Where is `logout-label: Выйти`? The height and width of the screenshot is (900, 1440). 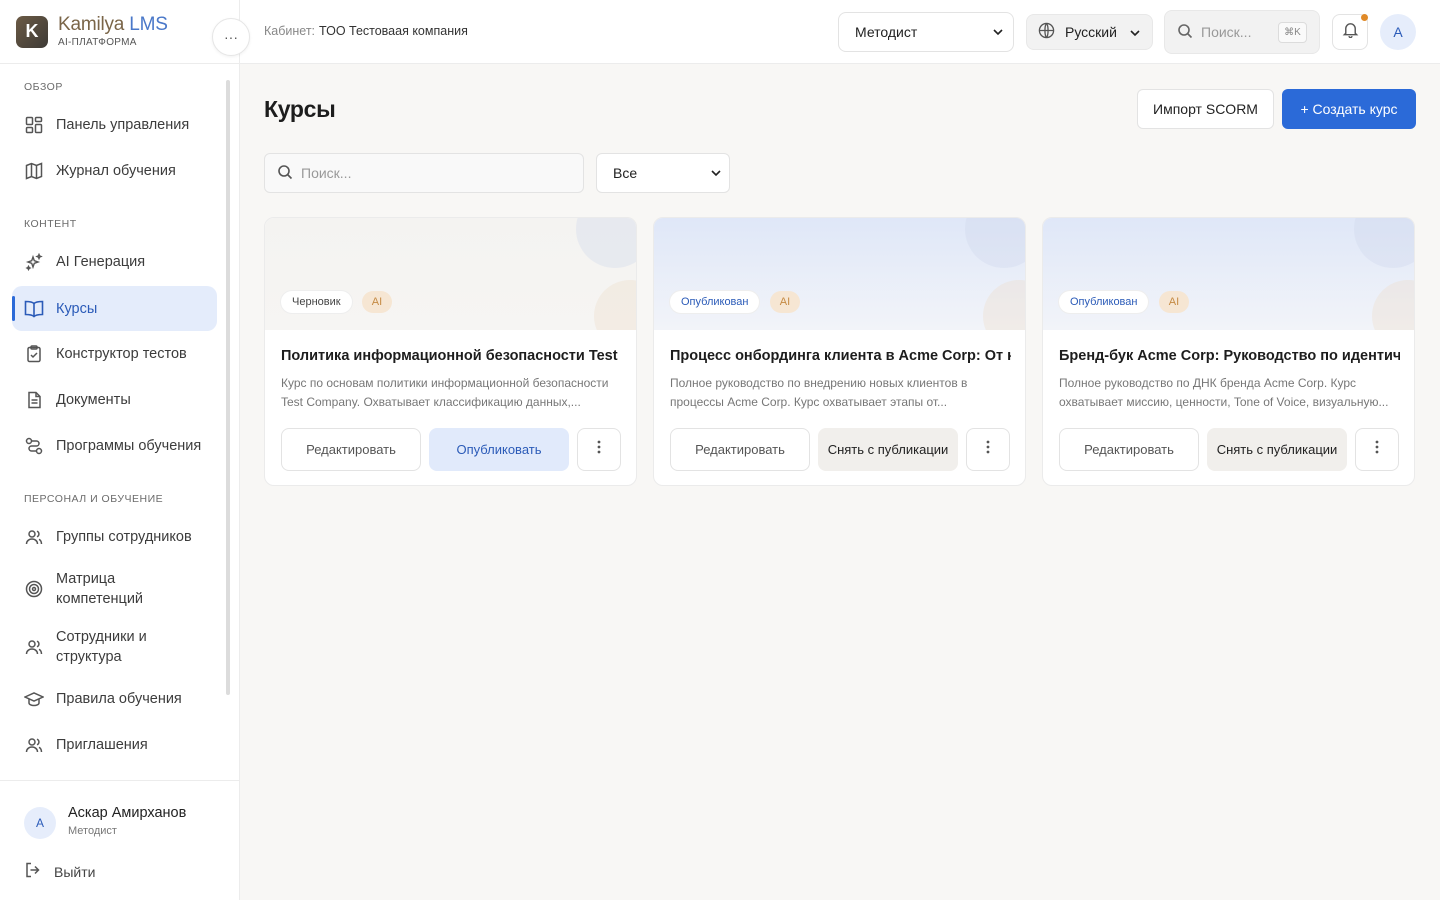 logout-label: Выйти is located at coordinates (75, 871).